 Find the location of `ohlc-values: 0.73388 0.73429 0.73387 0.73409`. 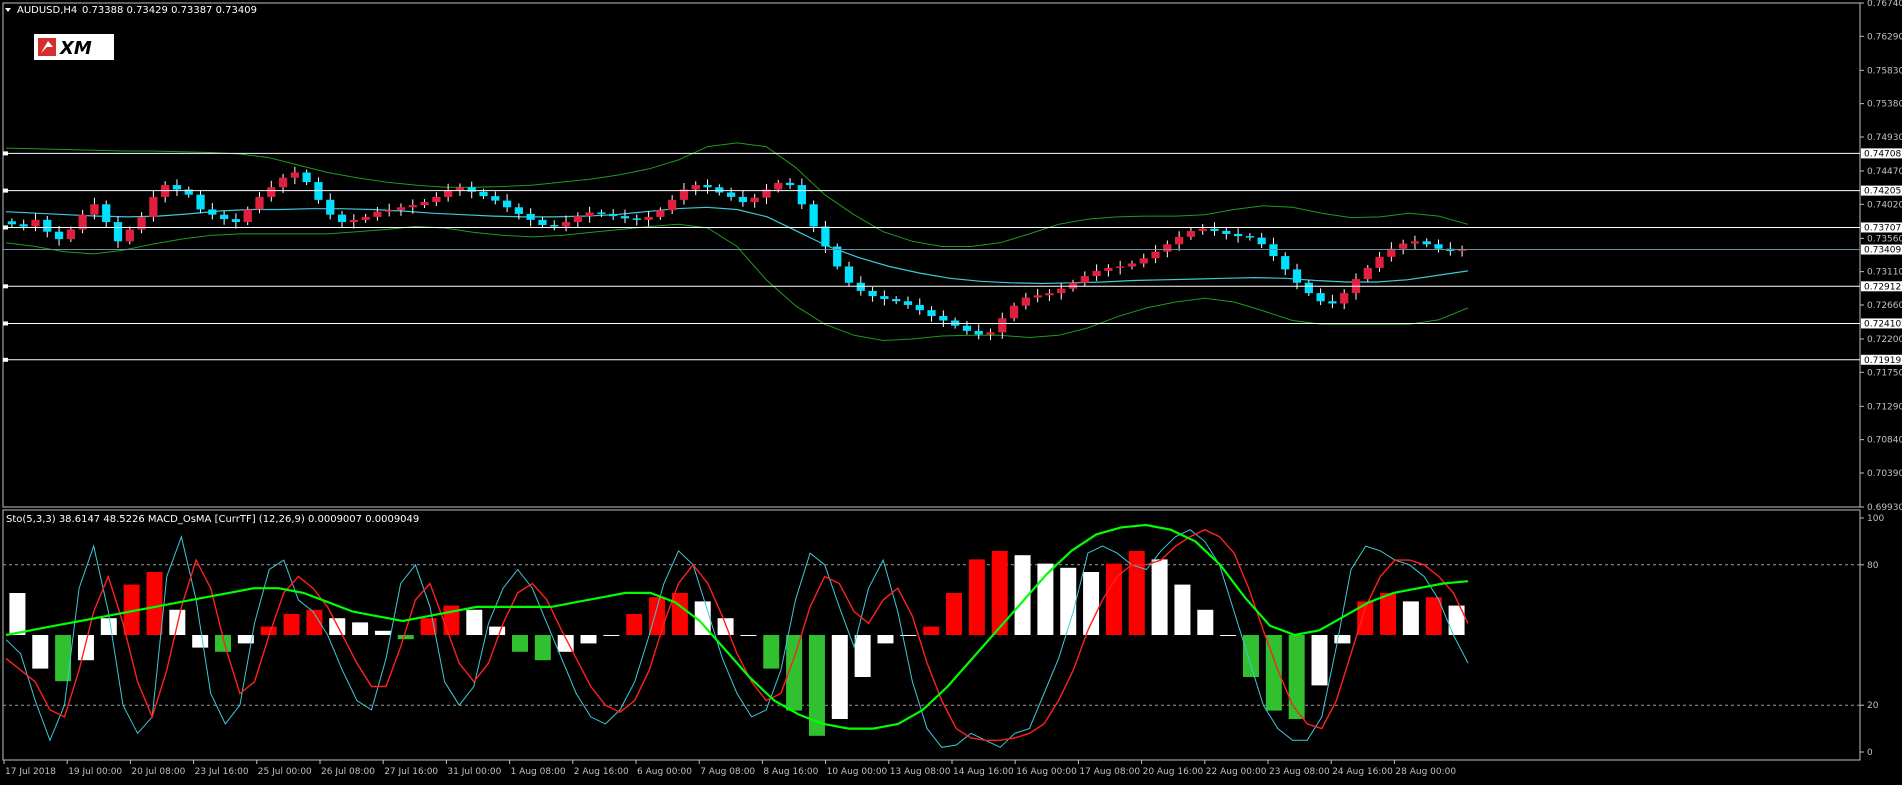

ohlc-values: 0.73388 0.73429 0.73387 0.73409 is located at coordinates (169, 10).